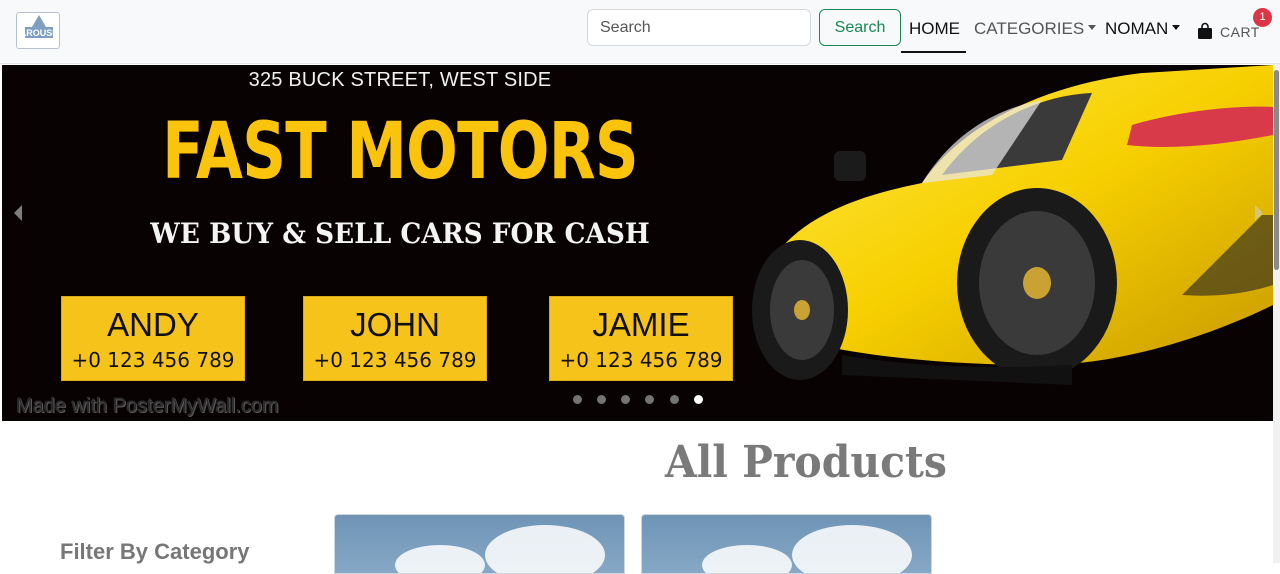 Image resolution: width=1280 pixels, height=574 pixels. I want to click on shopping-bag-icon, so click(1205, 30).